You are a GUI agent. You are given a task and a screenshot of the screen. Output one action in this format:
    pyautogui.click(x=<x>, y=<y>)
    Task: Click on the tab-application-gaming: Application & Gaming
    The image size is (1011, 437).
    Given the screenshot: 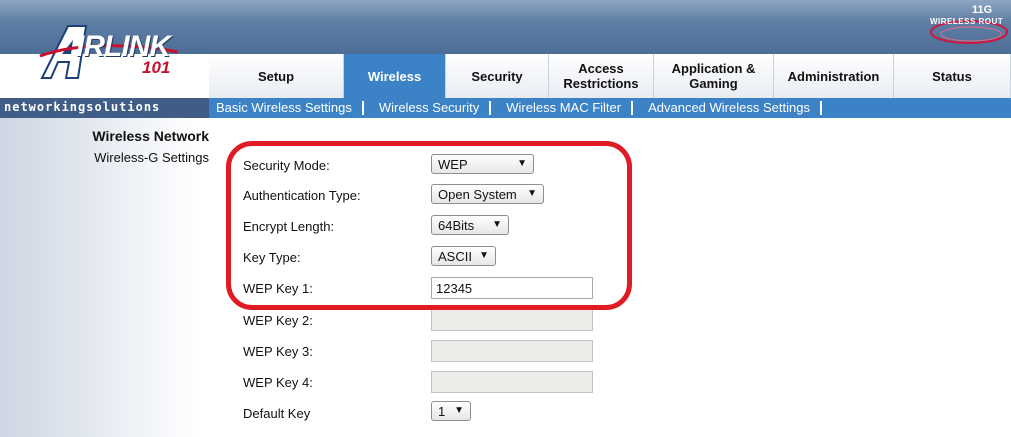 What is the action you would take?
    pyautogui.click(x=714, y=76)
    